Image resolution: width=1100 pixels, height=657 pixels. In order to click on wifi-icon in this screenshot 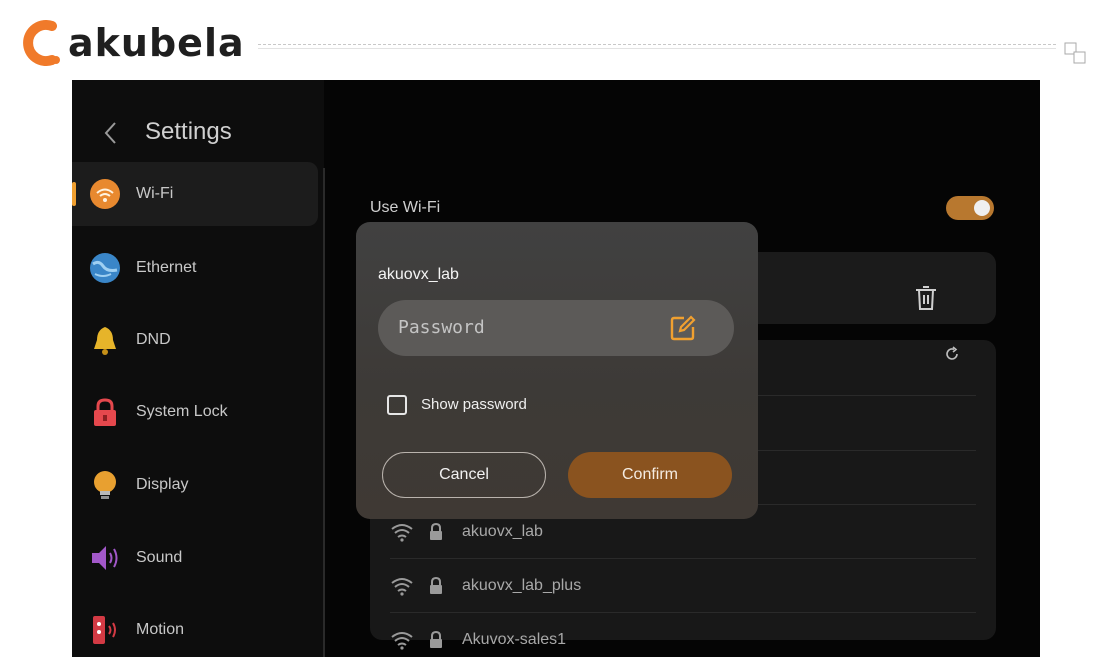, I will do `click(105, 194)`.